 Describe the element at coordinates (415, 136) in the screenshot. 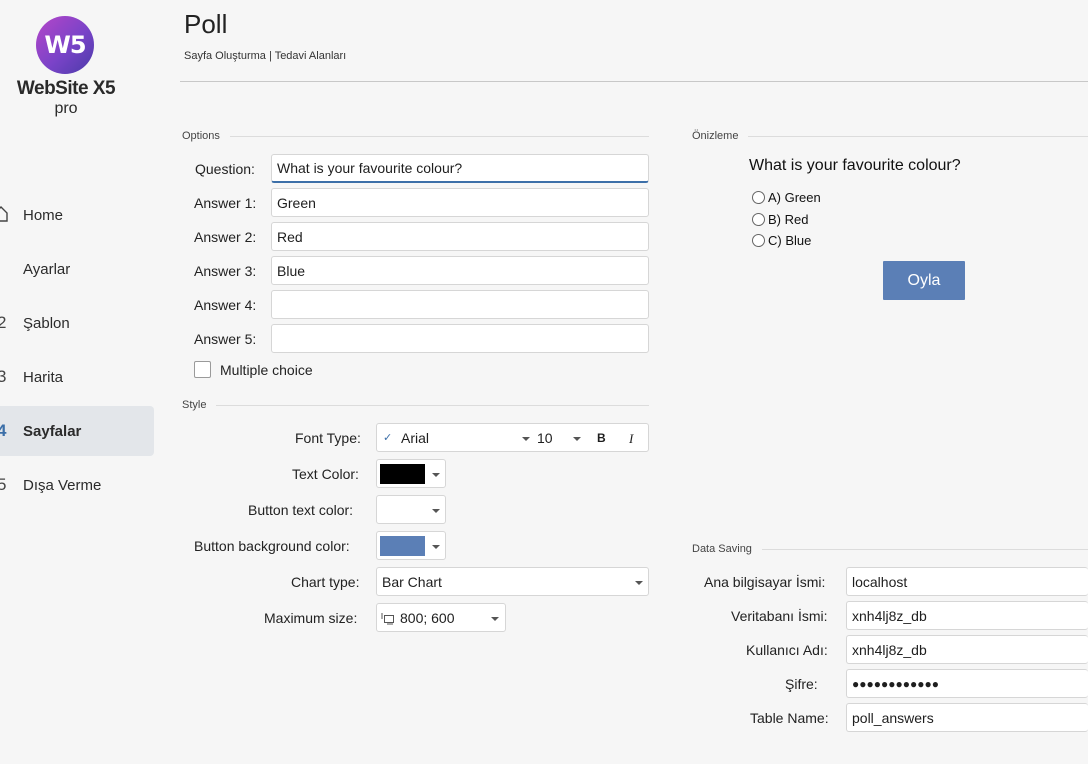

I see `options-section-header: Options` at that location.